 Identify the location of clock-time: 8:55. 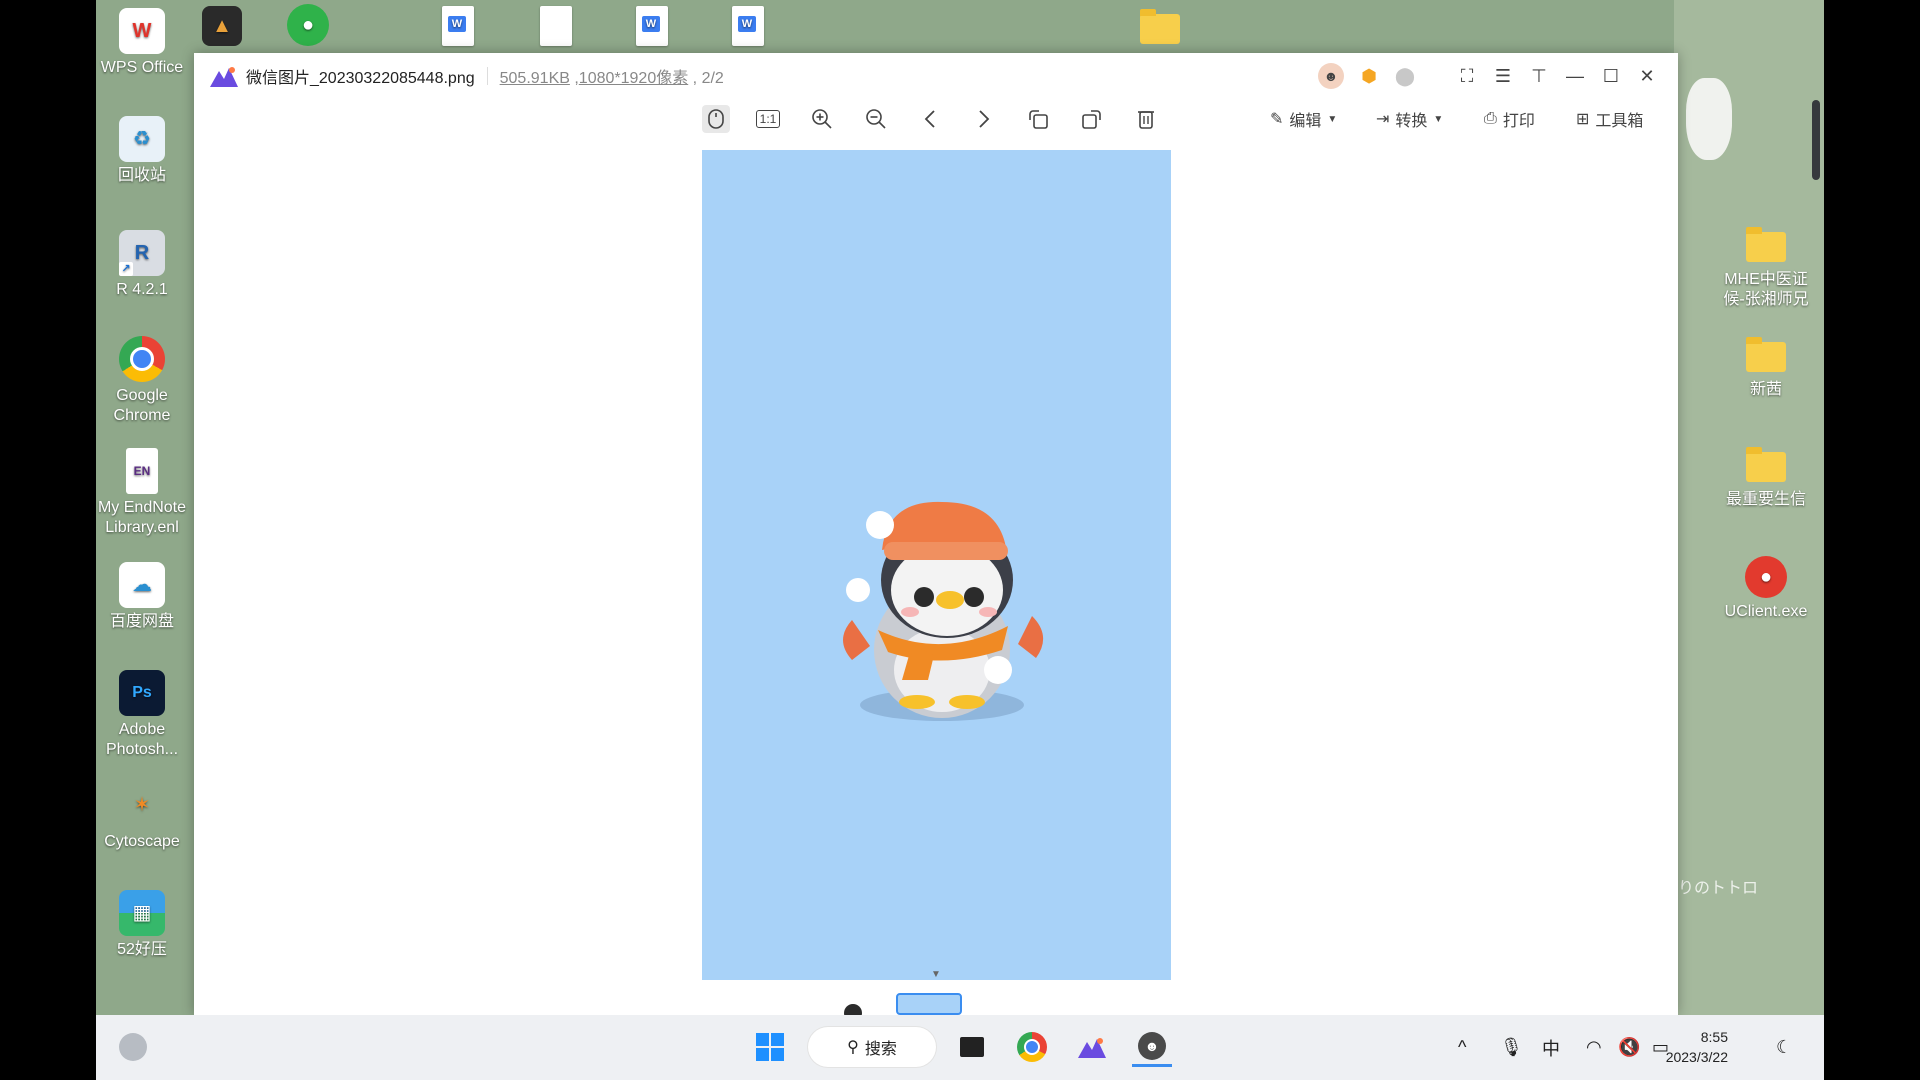
(1714, 1037).